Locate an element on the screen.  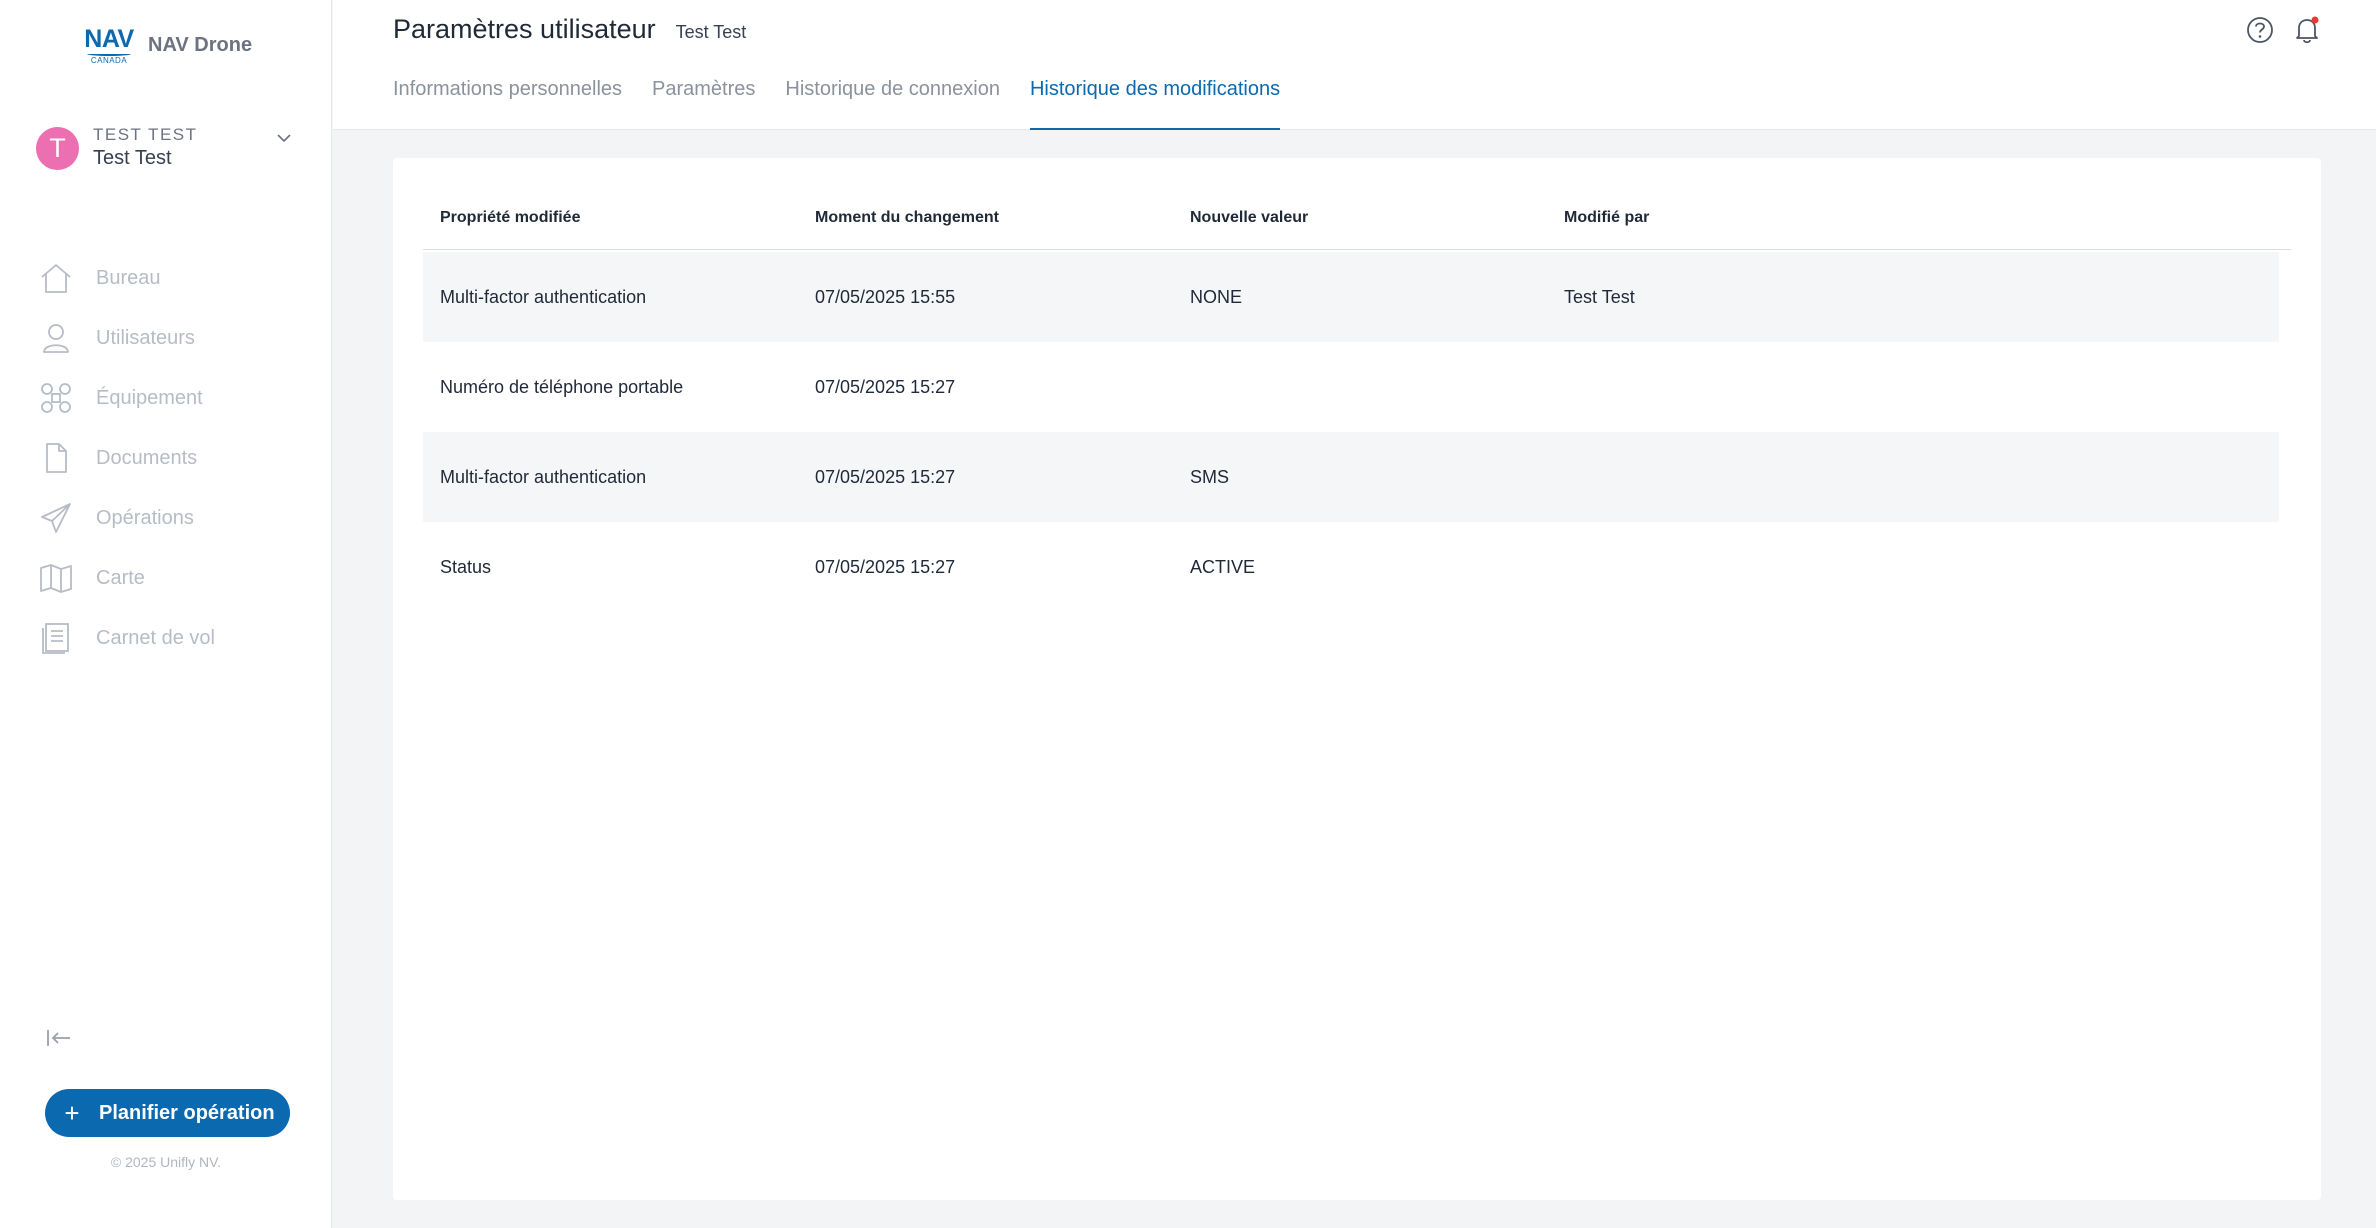
drone-icon is located at coordinates (56, 398).